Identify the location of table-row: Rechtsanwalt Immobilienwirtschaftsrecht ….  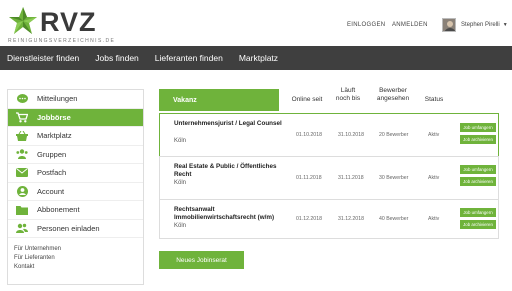
(329, 219).